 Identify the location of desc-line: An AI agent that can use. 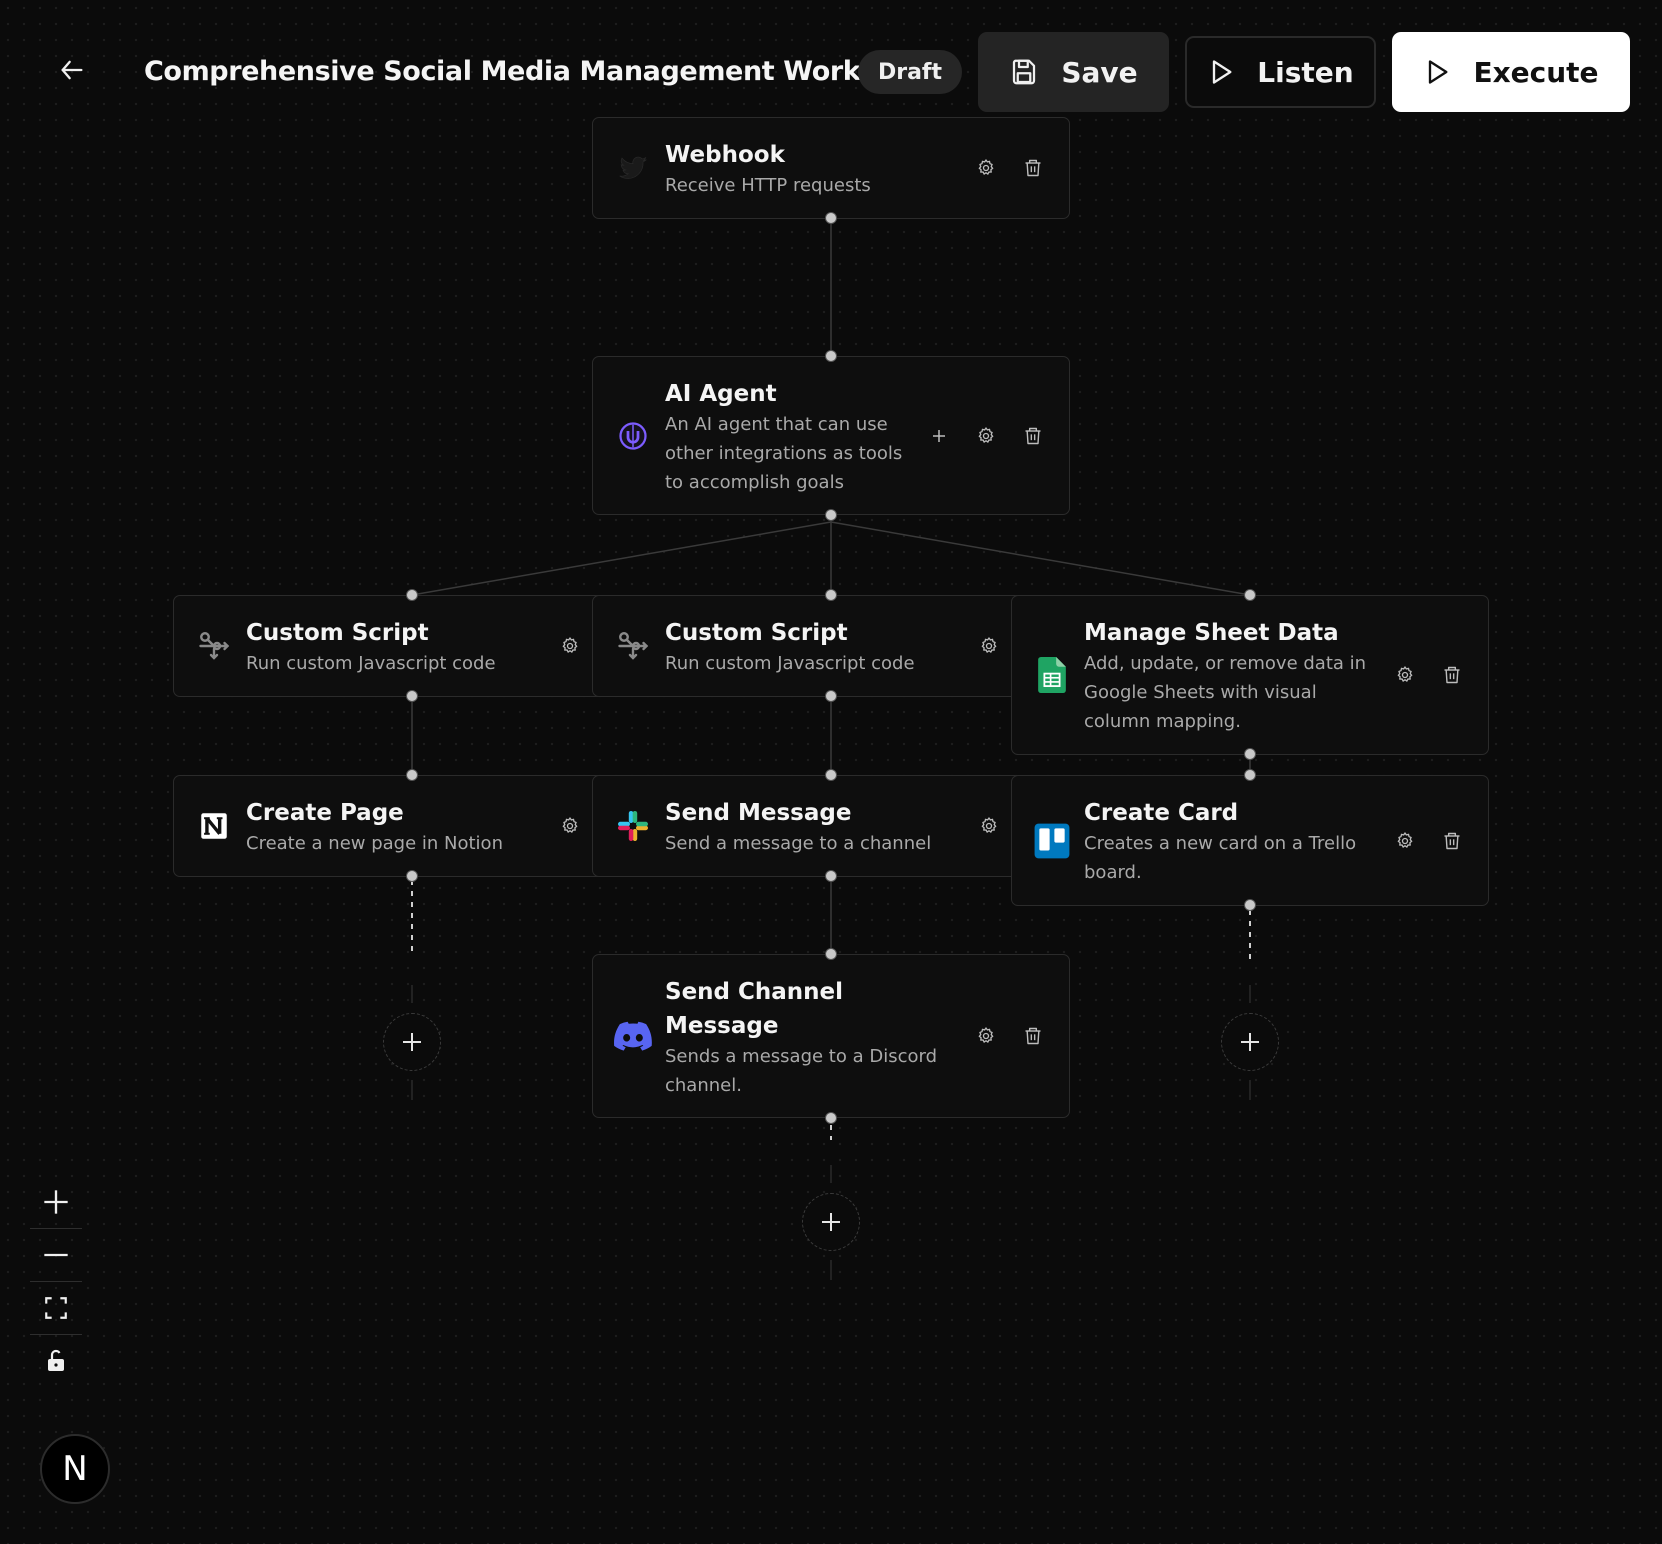
(776, 424).